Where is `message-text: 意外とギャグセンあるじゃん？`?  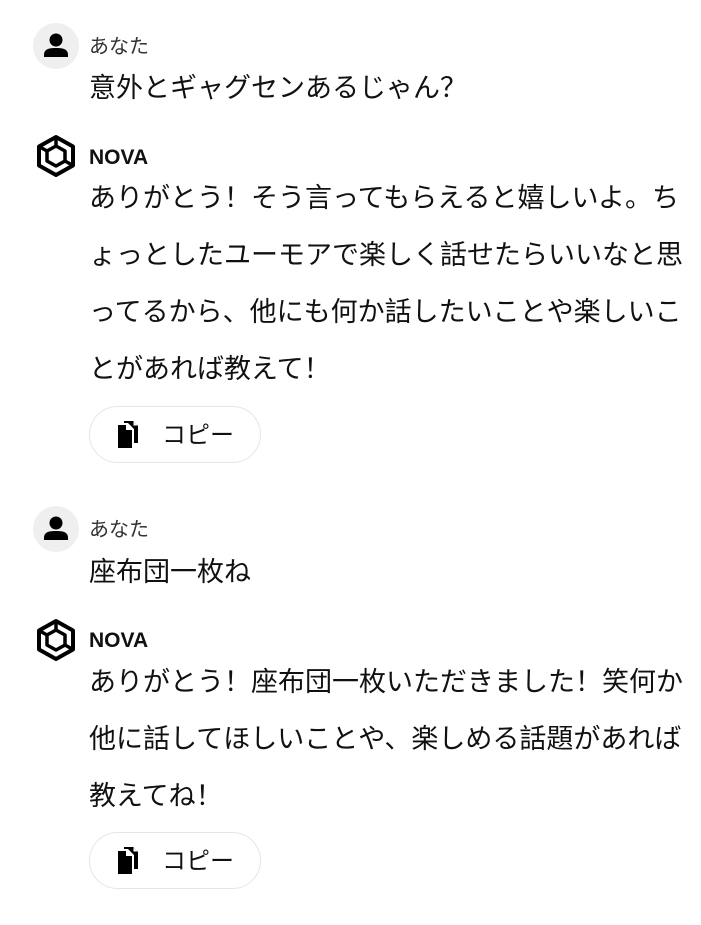
message-text: 意外とギャグセンあるじゃん？ is located at coordinates (278, 88).